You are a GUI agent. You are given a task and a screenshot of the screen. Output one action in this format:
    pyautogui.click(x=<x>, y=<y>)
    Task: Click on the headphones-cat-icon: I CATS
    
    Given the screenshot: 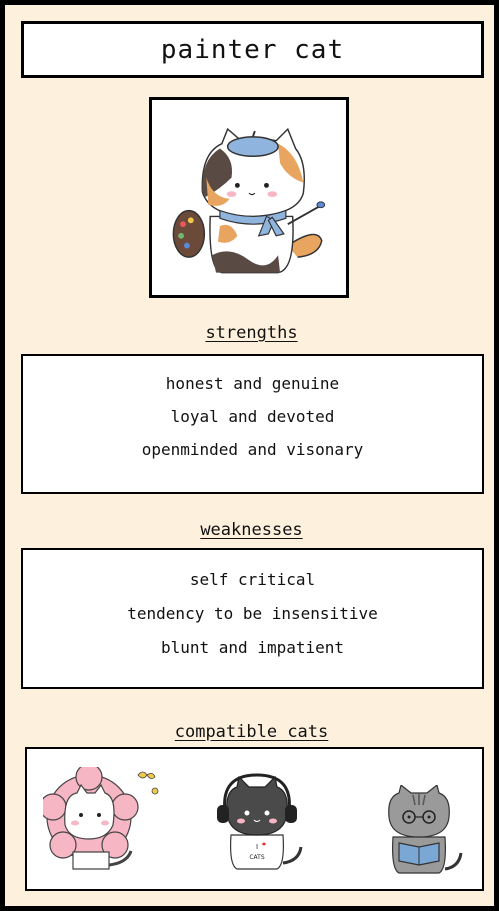 What is the action you would take?
    pyautogui.click(x=260, y=821)
    